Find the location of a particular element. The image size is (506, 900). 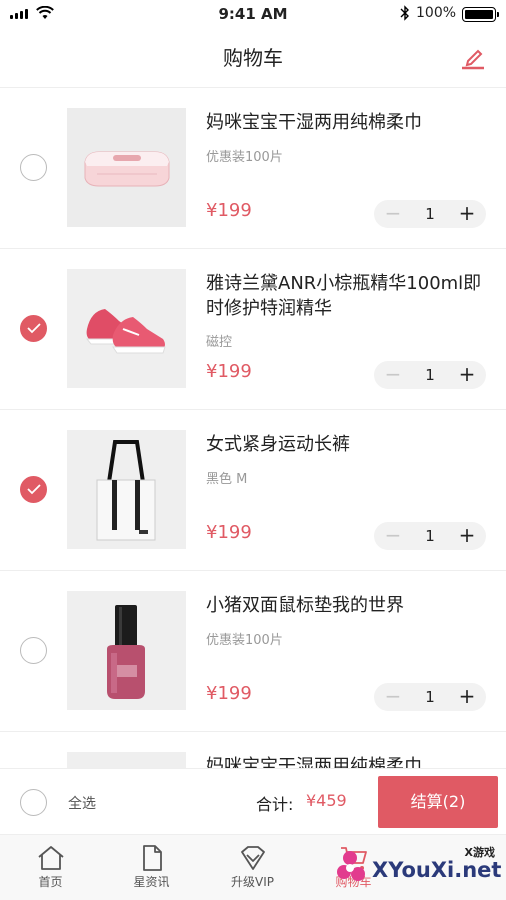

watermark: X游戏 XYouXi.net is located at coordinates (418, 867).